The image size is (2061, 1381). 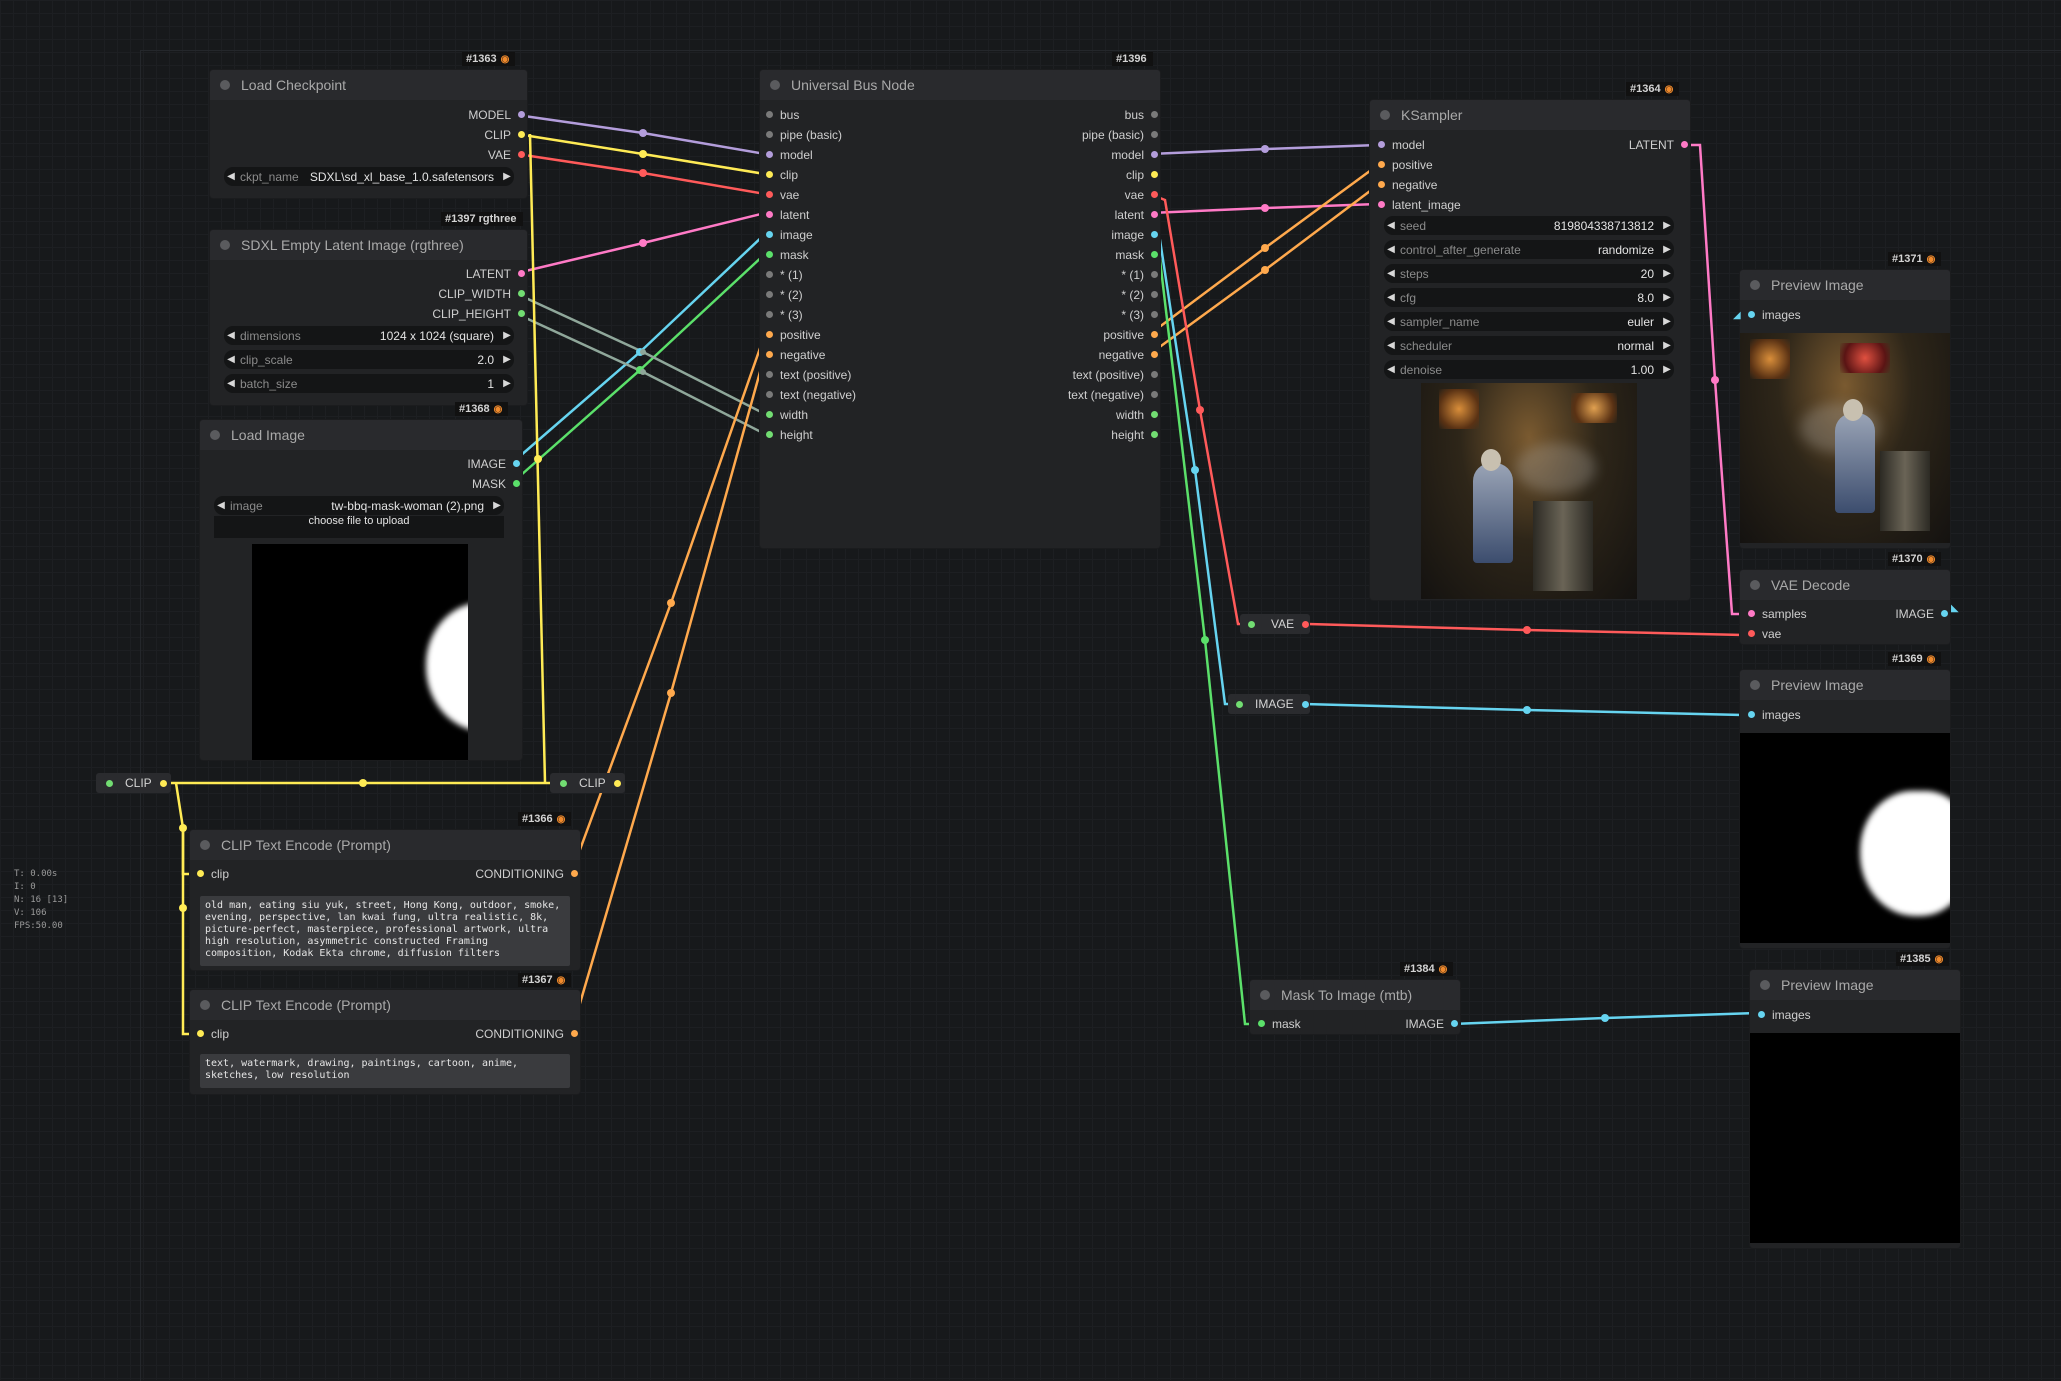 What do you see at coordinates (960, 85) in the screenshot?
I see `node-title-bar: Universal Bus Node` at bounding box center [960, 85].